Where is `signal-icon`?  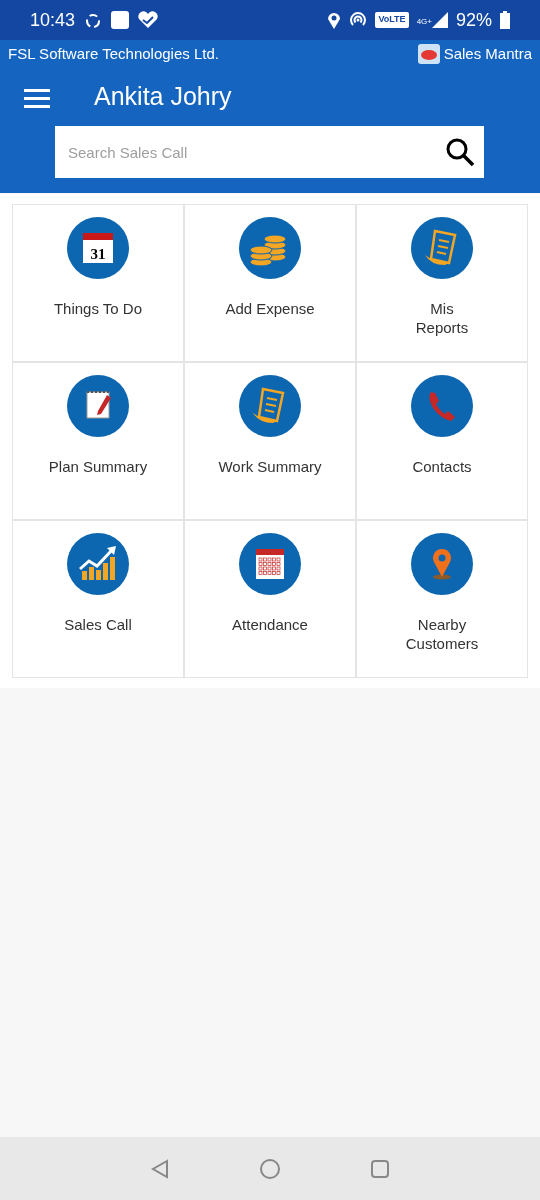
signal-icon is located at coordinates (439, 20).